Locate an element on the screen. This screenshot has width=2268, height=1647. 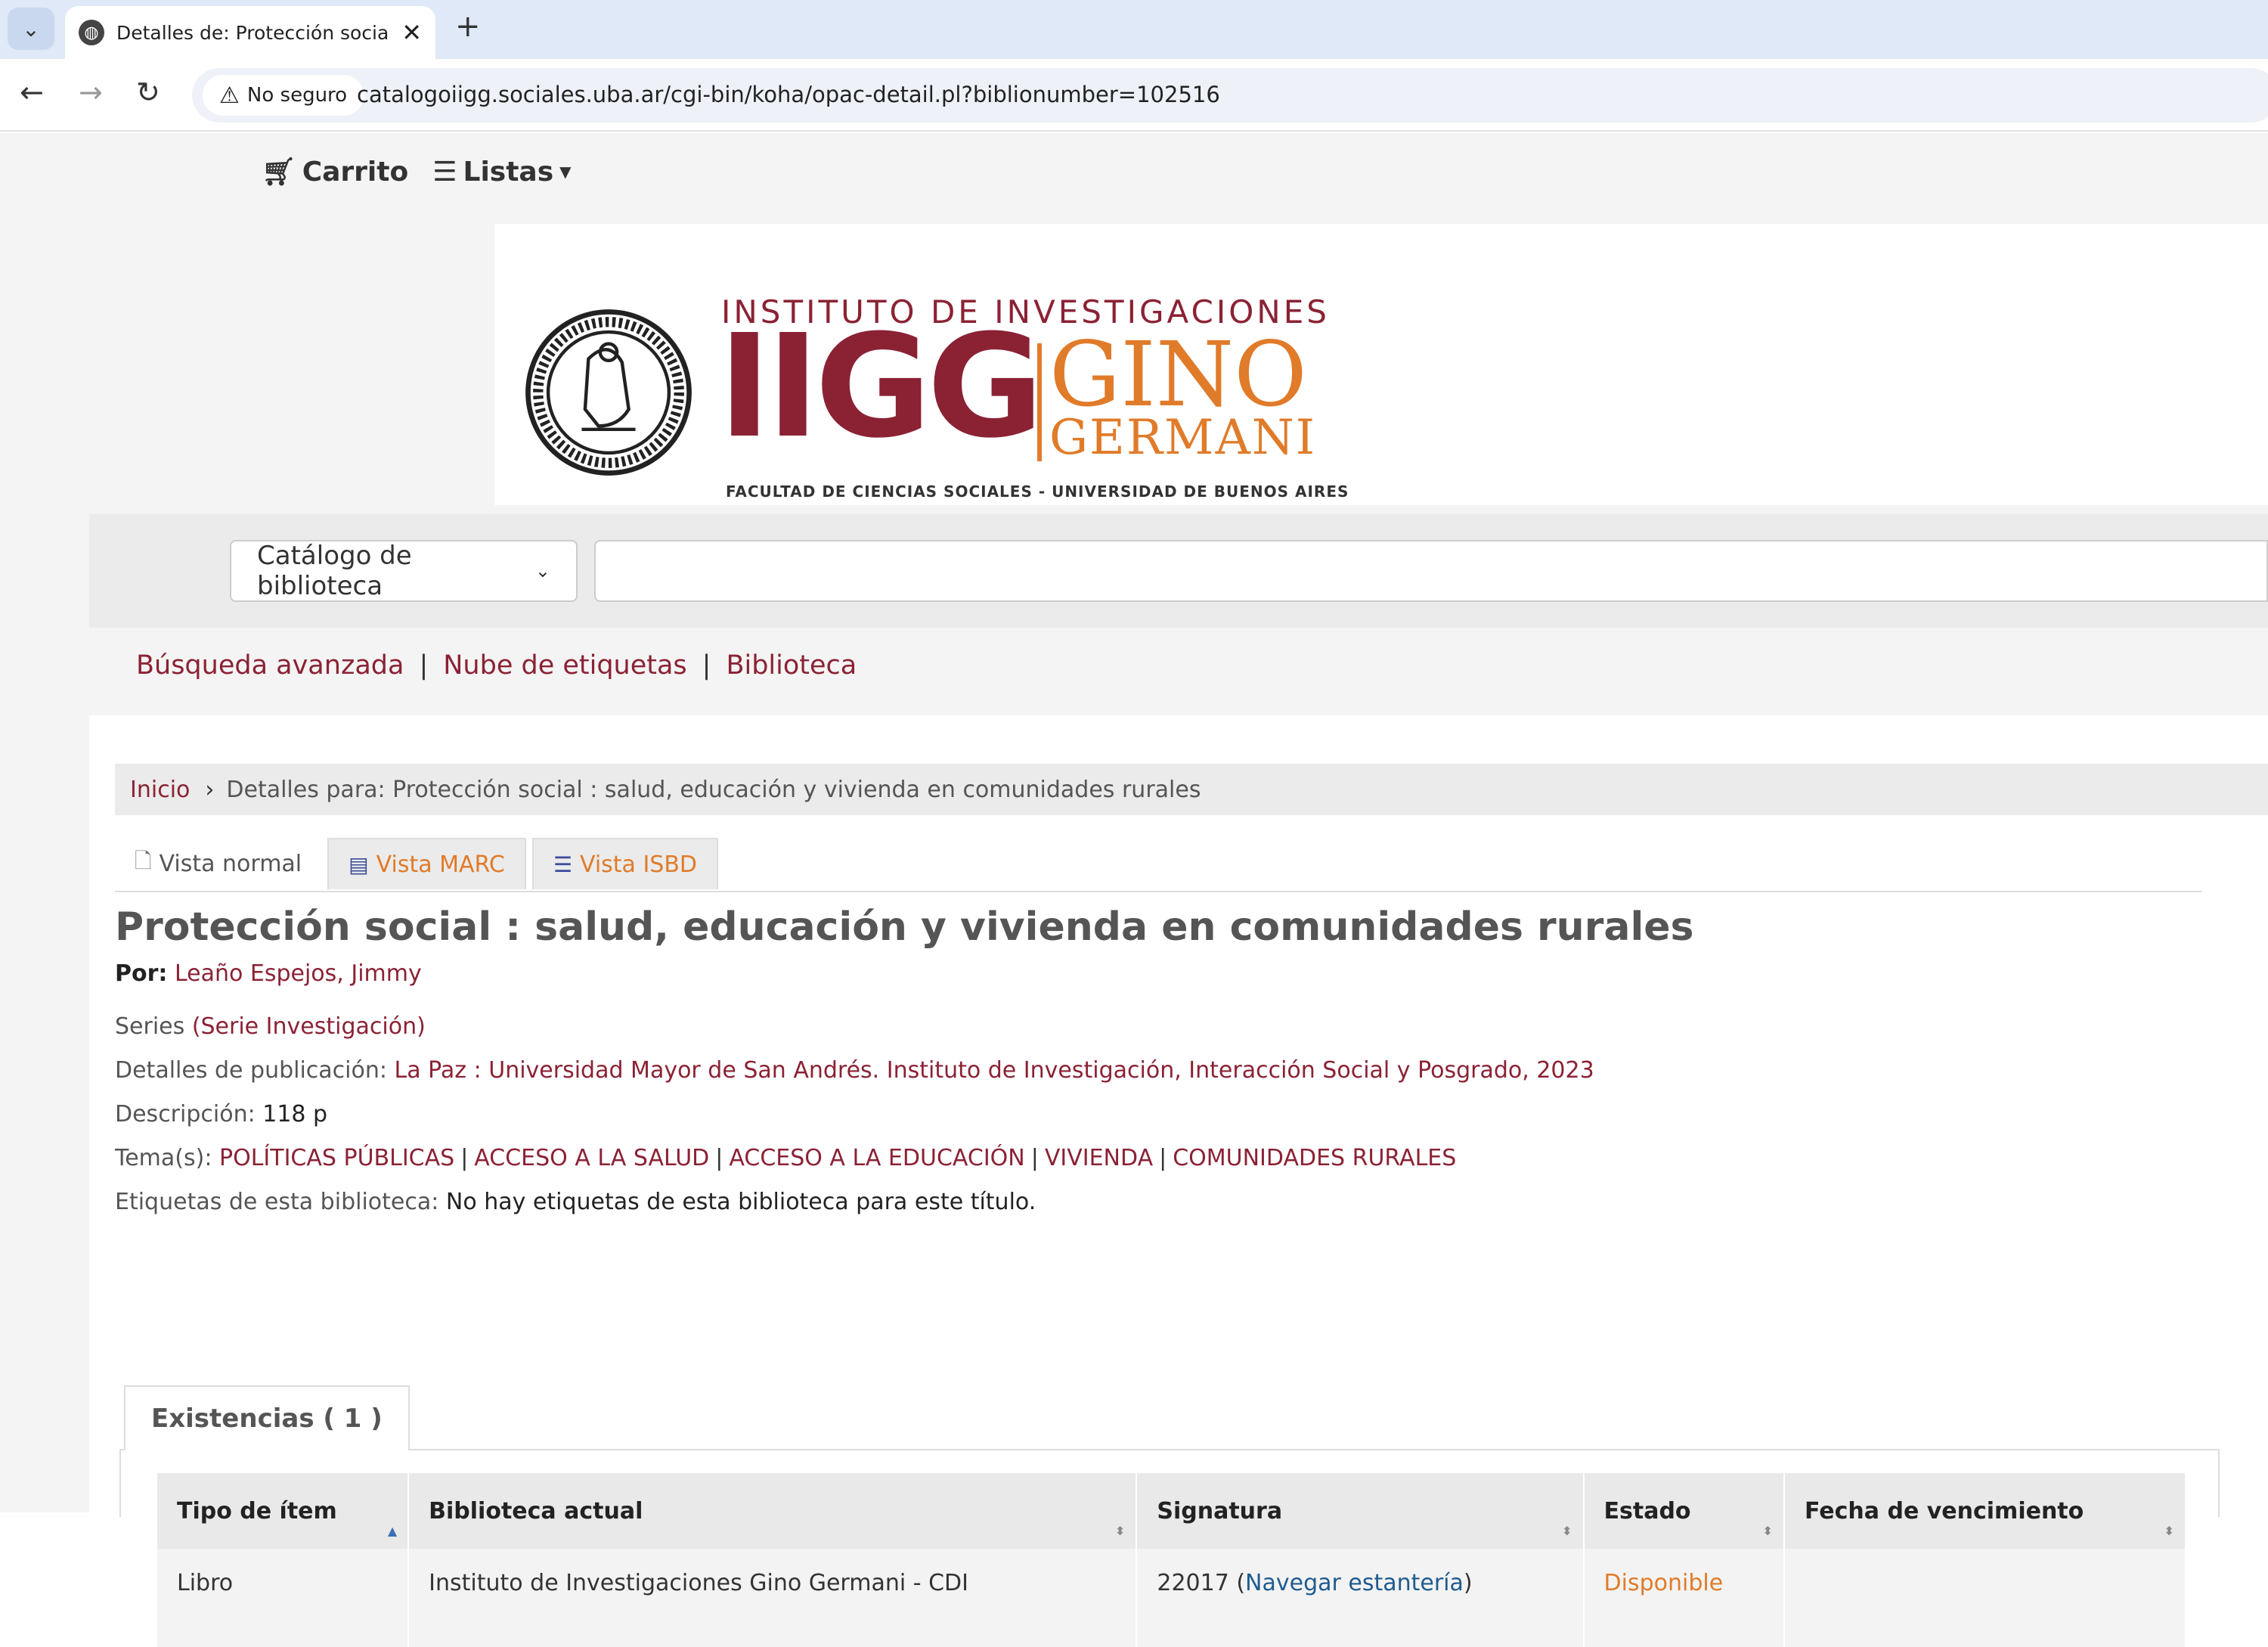
status-badge: Disponible is located at coordinates (1664, 1583).